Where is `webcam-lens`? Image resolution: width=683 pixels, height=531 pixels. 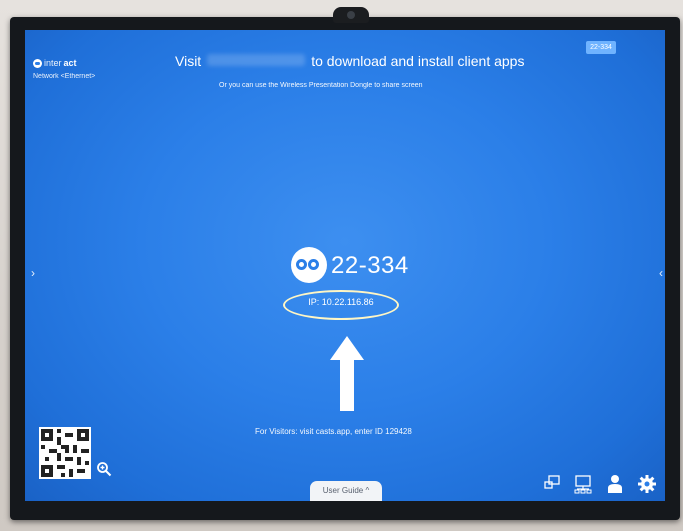 webcam-lens is located at coordinates (351, 15).